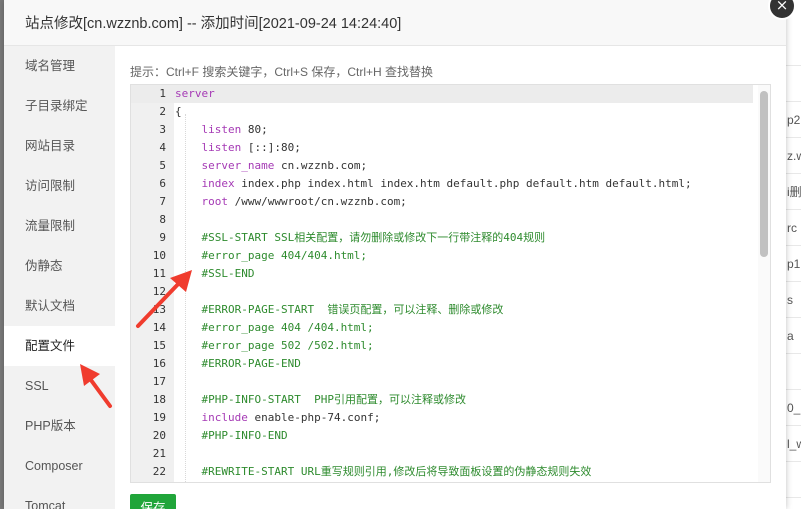 The height and width of the screenshot is (509, 801). I want to click on code-text: #PHP-INFO-END, so click(231, 435).